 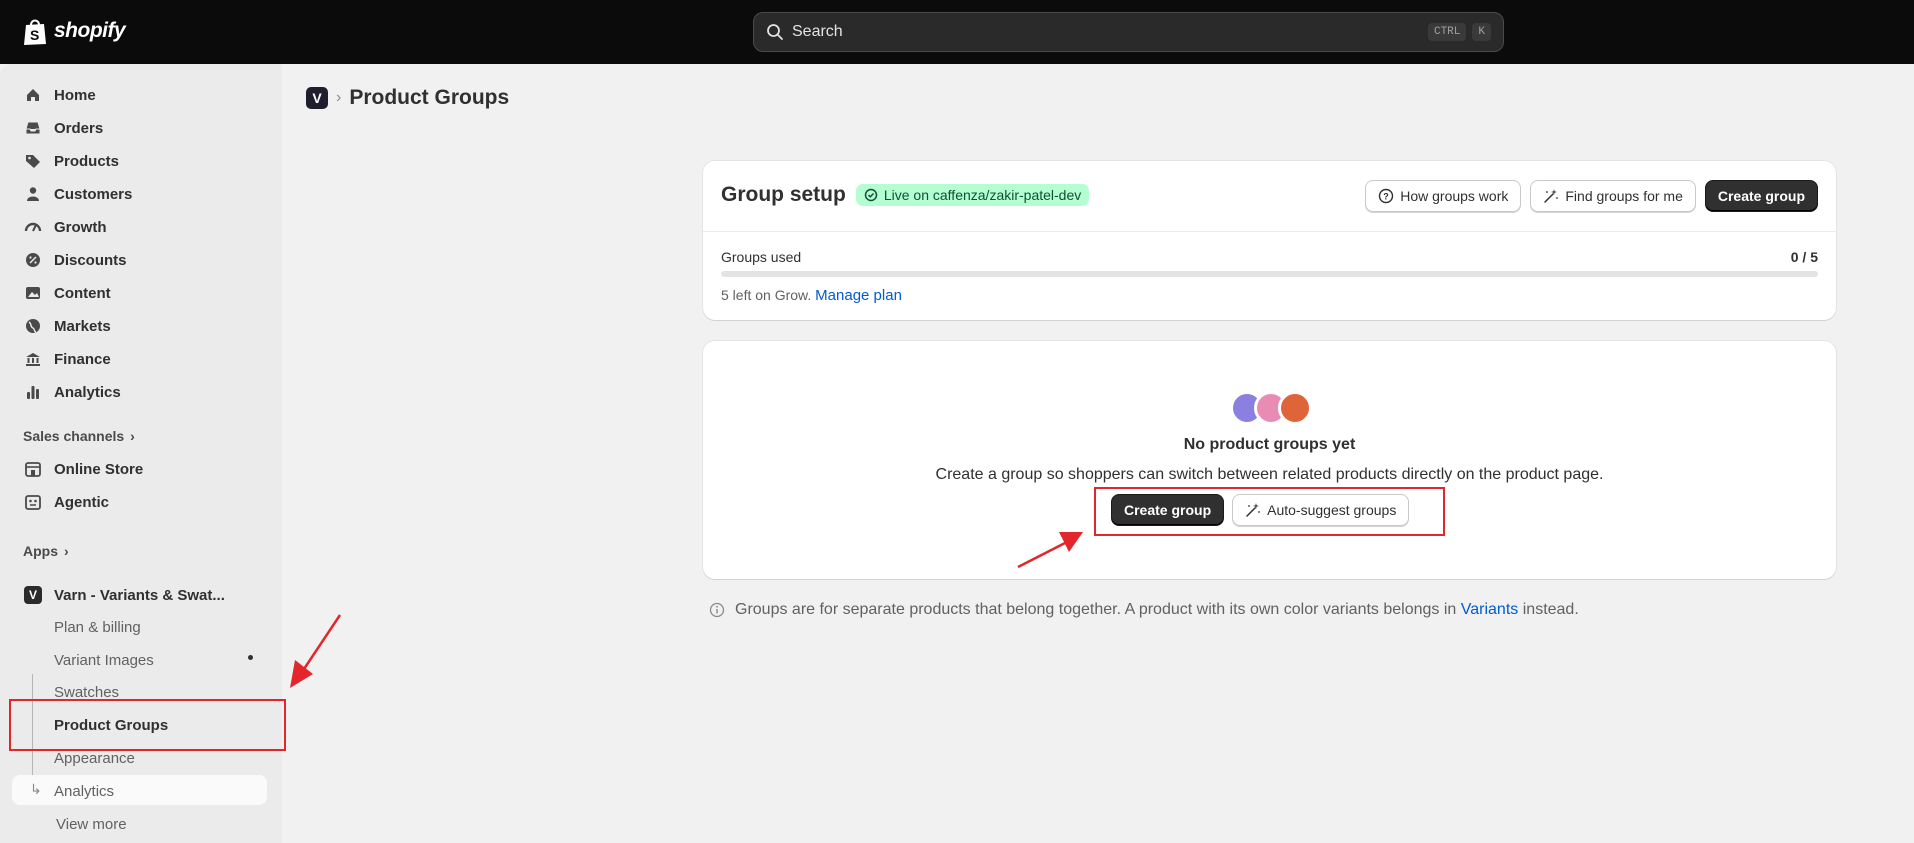 What do you see at coordinates (91, 824) in the screenshot?
I see `view-more-link: View more` at bounding box center [91, 824].